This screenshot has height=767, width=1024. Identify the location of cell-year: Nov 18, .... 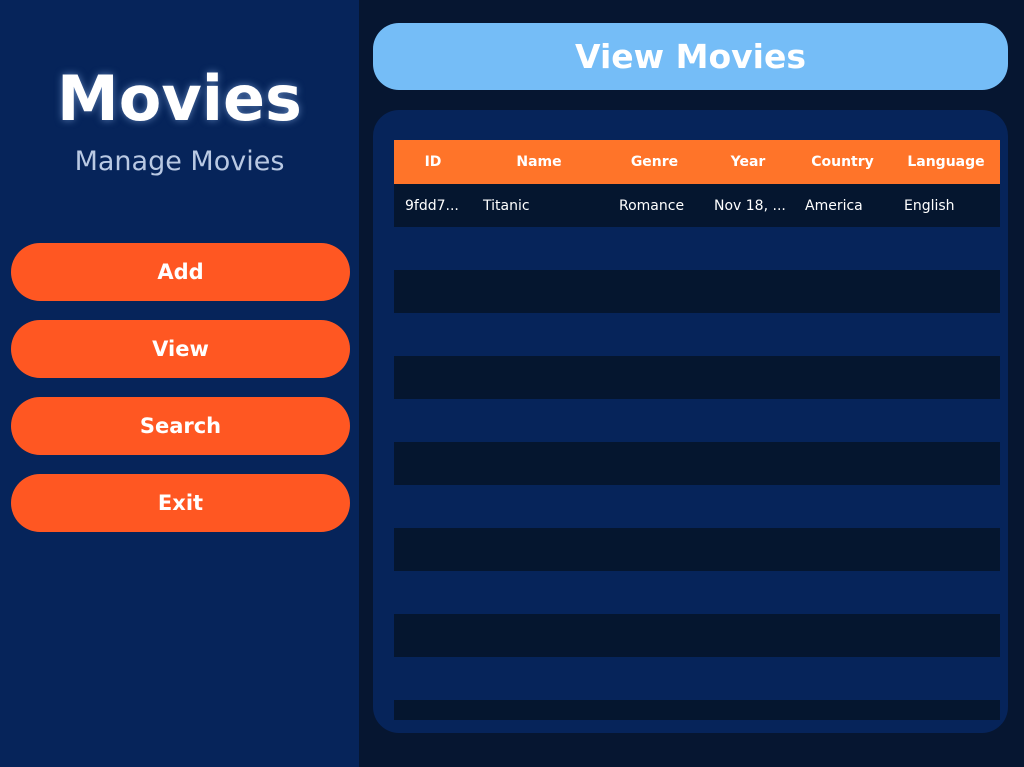
(750, 205).